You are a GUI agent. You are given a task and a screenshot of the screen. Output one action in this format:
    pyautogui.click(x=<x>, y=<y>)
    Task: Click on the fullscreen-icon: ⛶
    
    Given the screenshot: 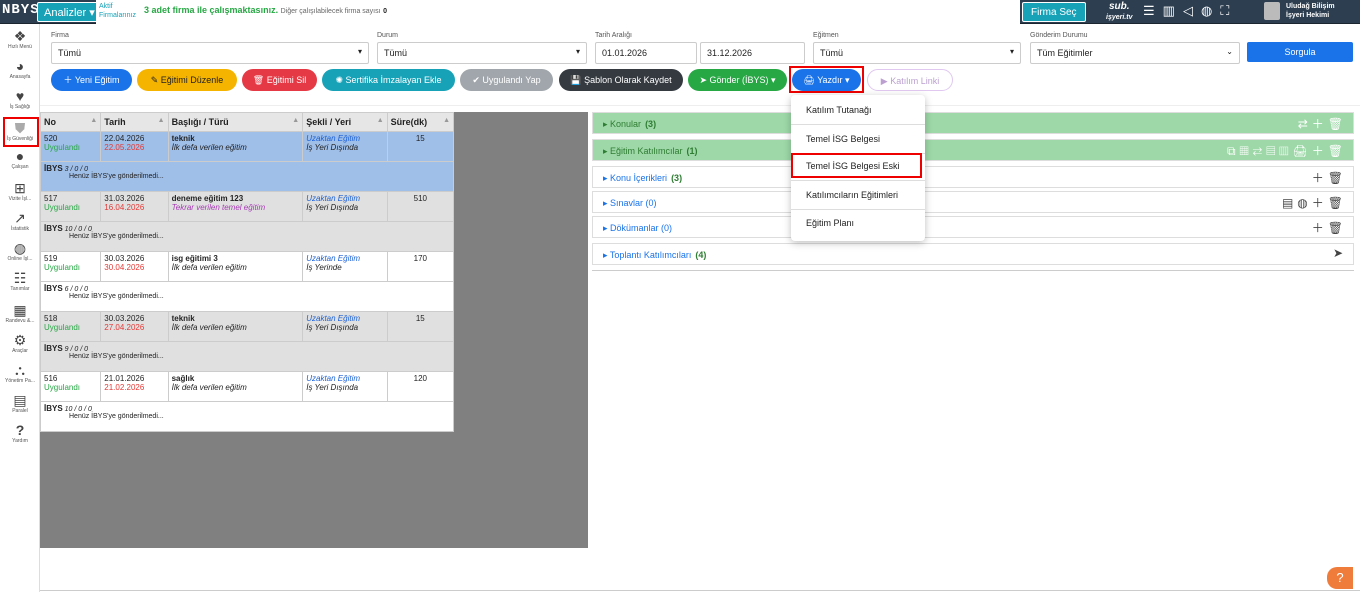 What is the action you would take?
    pyautogui.click(x=1224, y=11)
    